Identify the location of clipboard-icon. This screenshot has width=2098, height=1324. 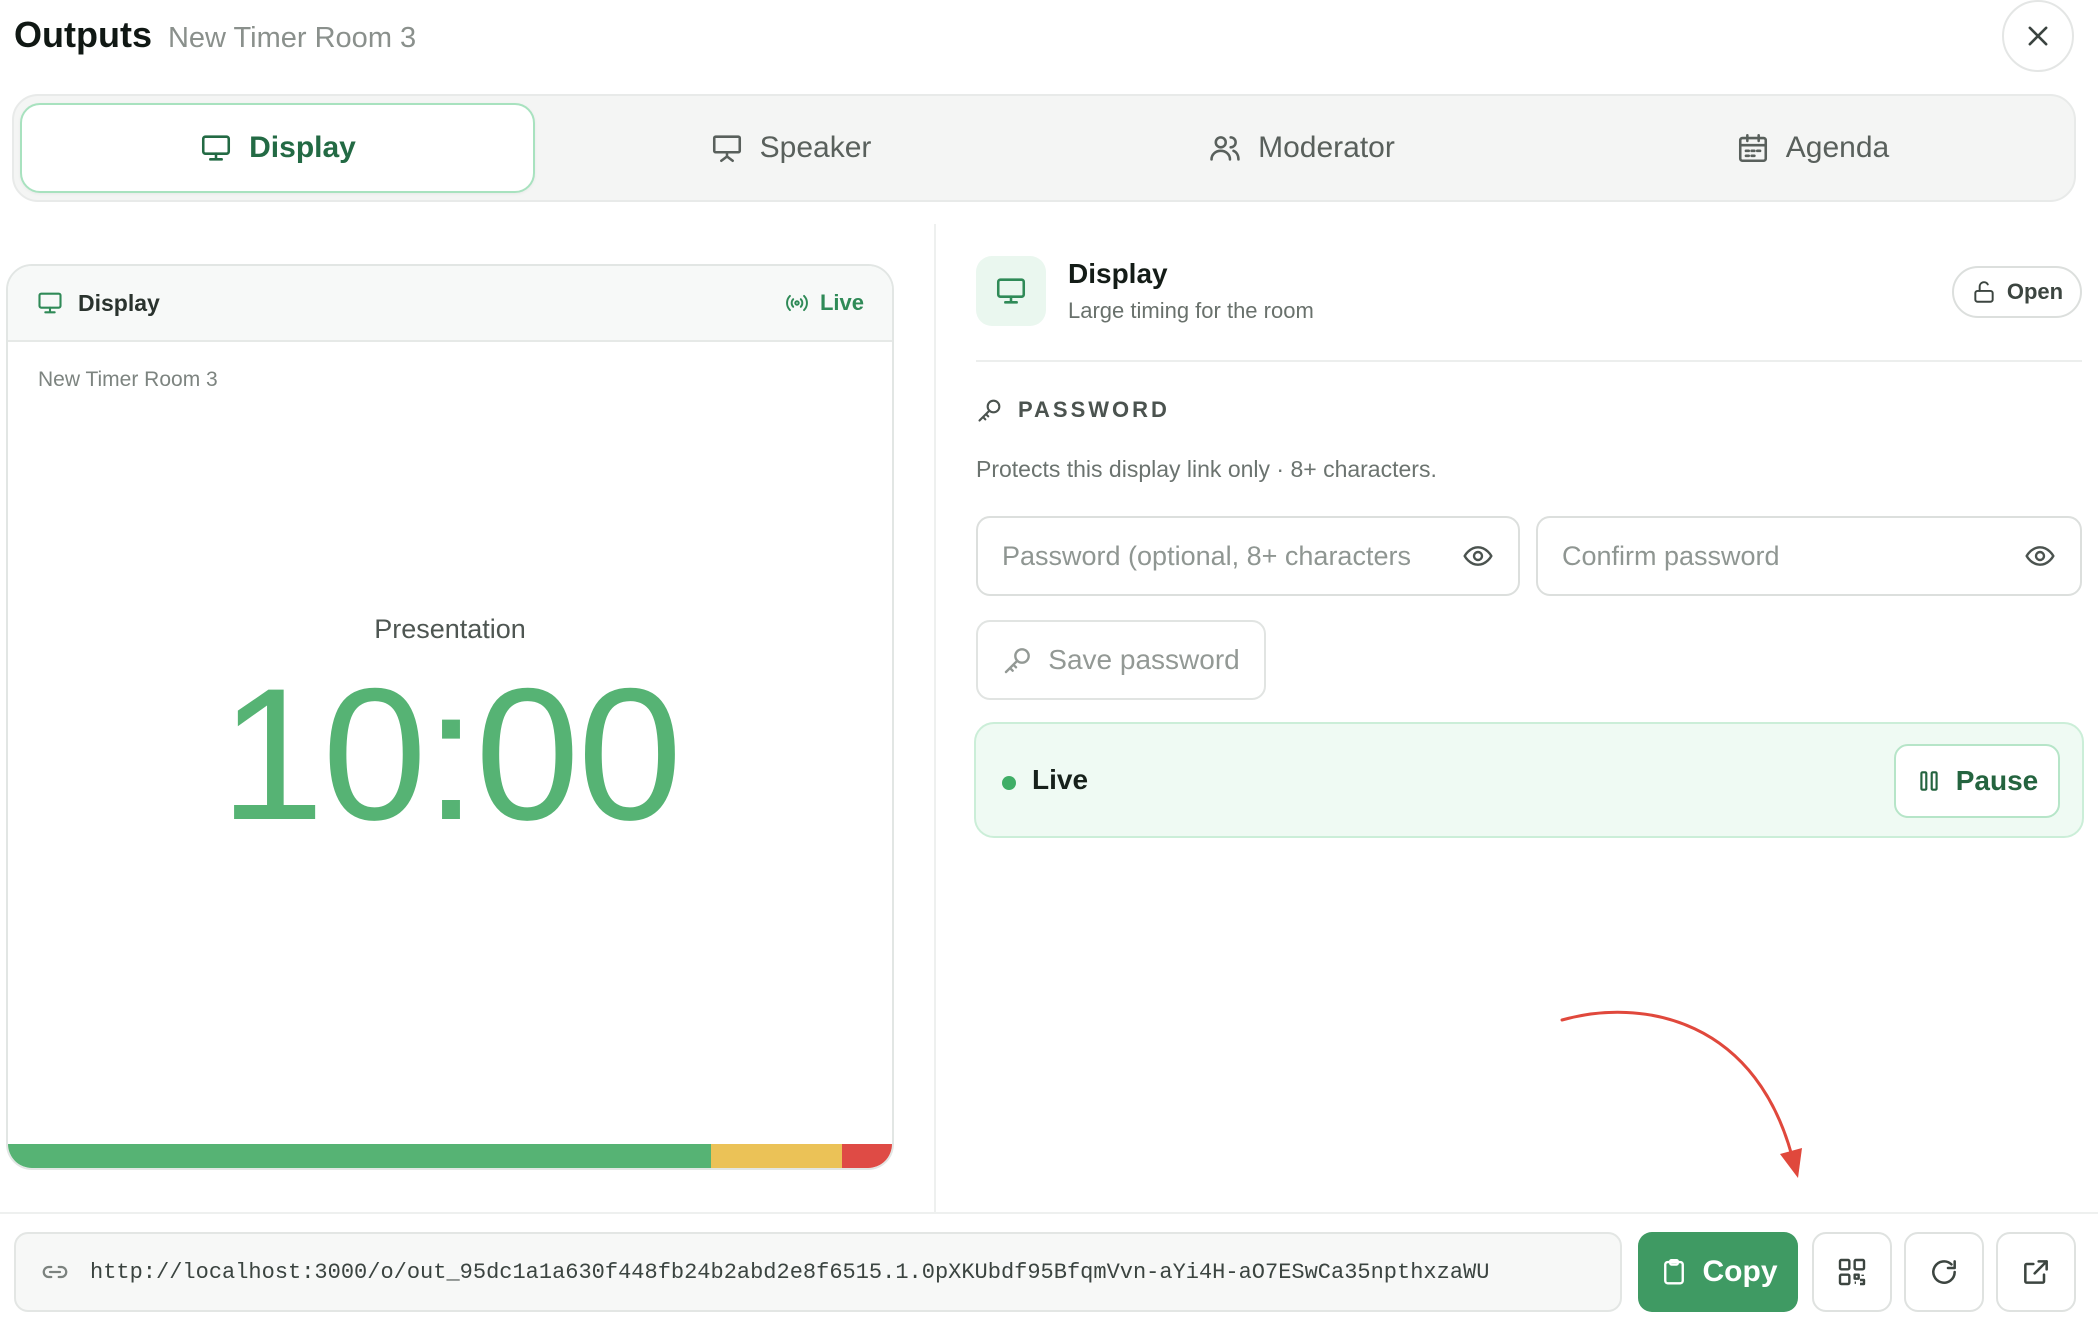
(1673, 1271).